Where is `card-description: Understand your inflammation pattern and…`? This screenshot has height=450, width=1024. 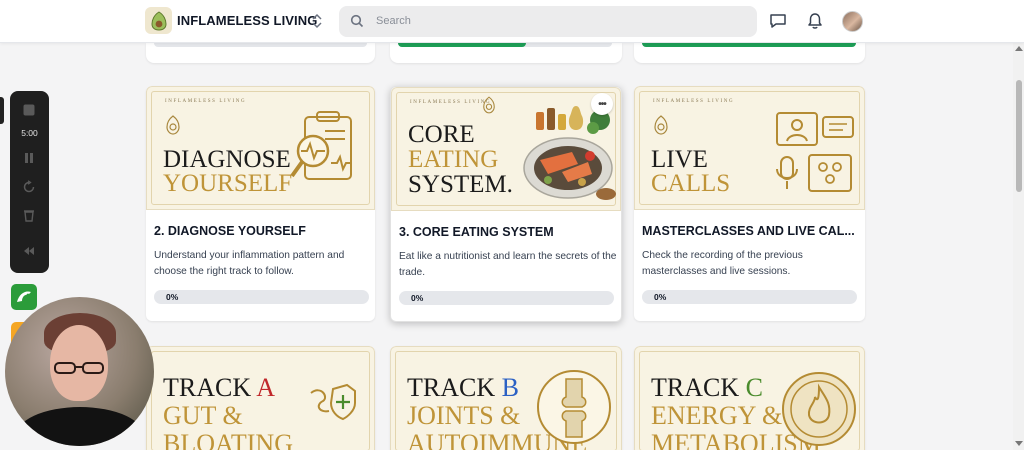
card-description: Understand your inflammation pattern and… is located at coordinates (249, 263).